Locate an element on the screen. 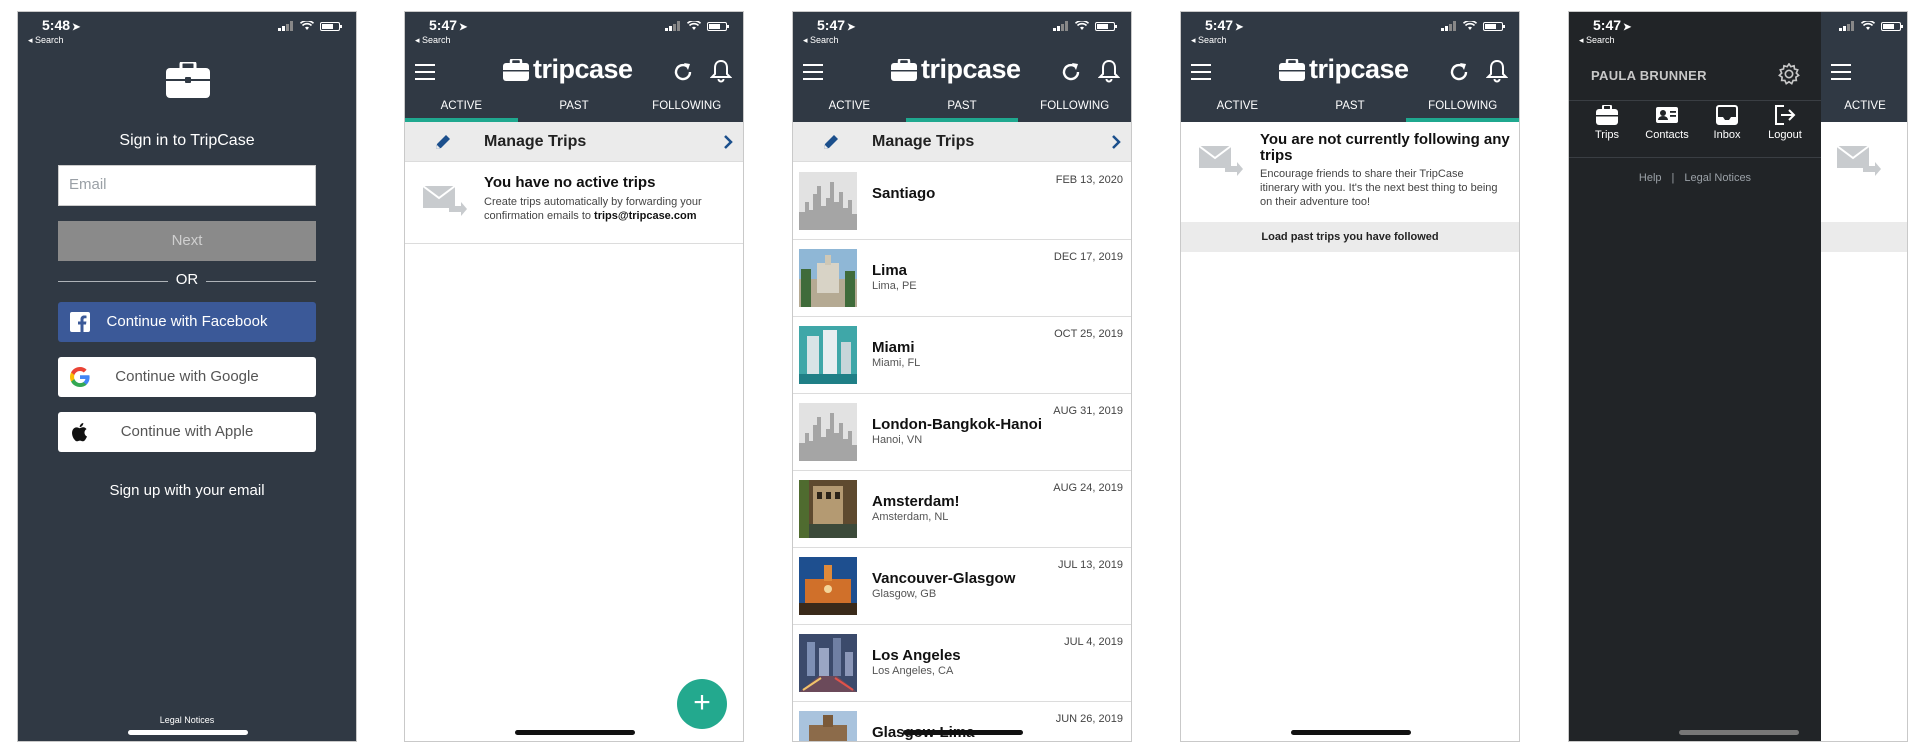 The image size is (1920, 751). trip-location: Los Angeles, CA is located at coordinates (913, 671).